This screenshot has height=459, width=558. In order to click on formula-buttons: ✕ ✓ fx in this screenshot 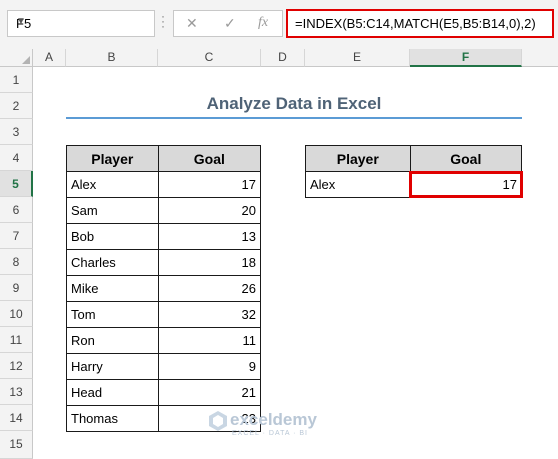, I will do `click(228, 23)`.